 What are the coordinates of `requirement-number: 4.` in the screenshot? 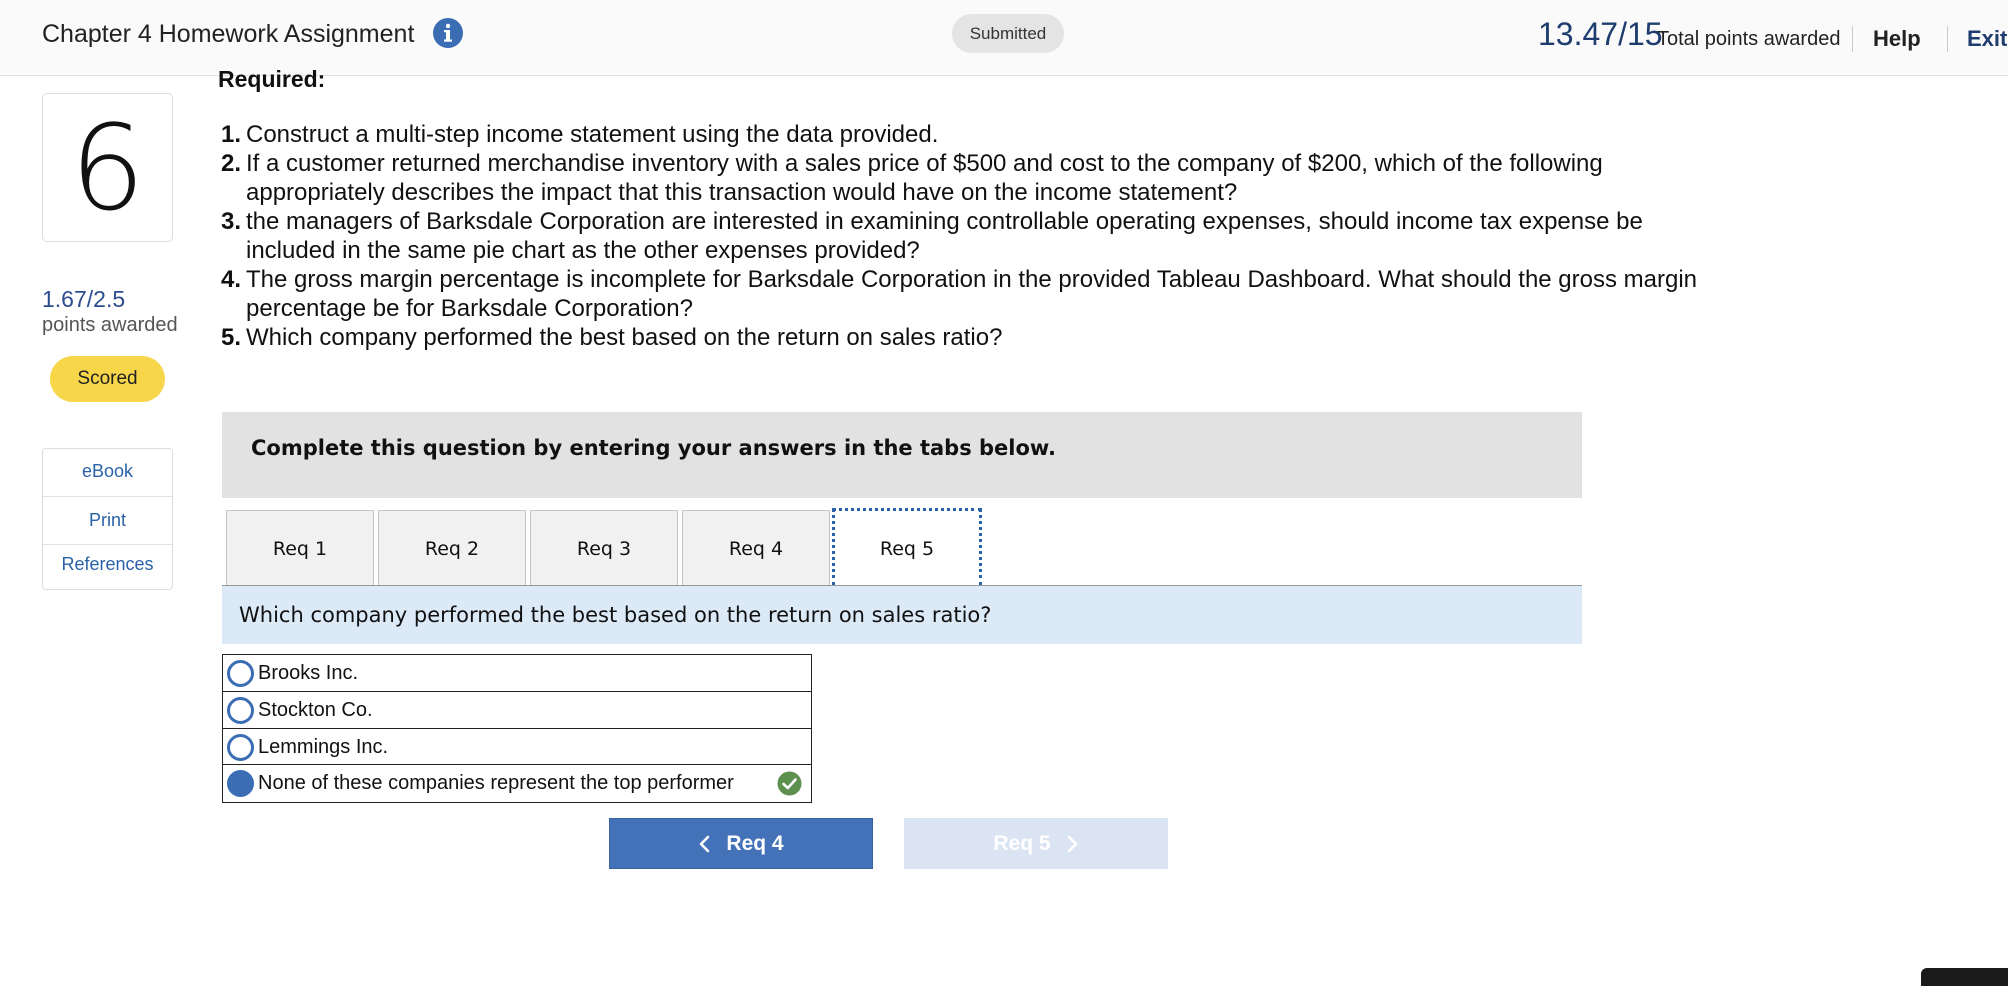 It's located at (231, 279).